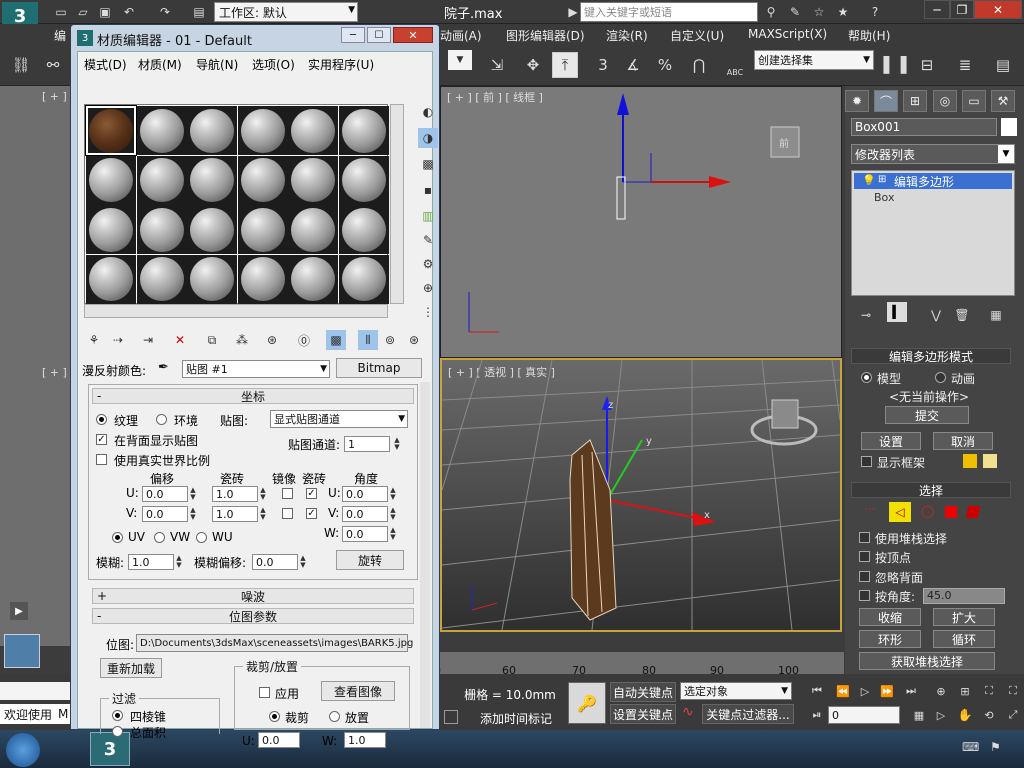 Image resolution: width=1024 pixels, height=768 pixels. Describe the element at coordinates (193, 494) in the screenshot. I see `u-offset-spinner: ▲ ▼` at that location.